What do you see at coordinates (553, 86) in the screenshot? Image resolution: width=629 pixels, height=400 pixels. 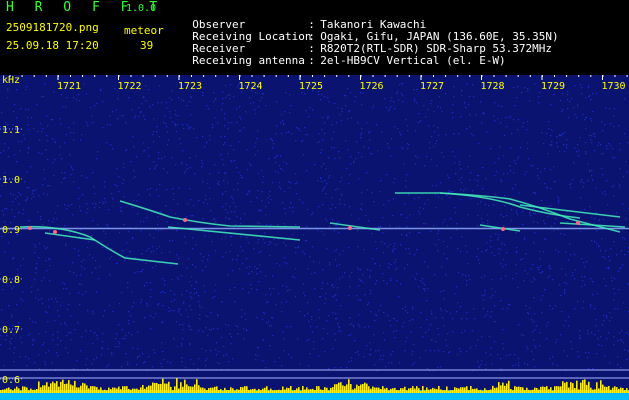 I see `time-tick-label: 1729` at bounding box center [553, 86].